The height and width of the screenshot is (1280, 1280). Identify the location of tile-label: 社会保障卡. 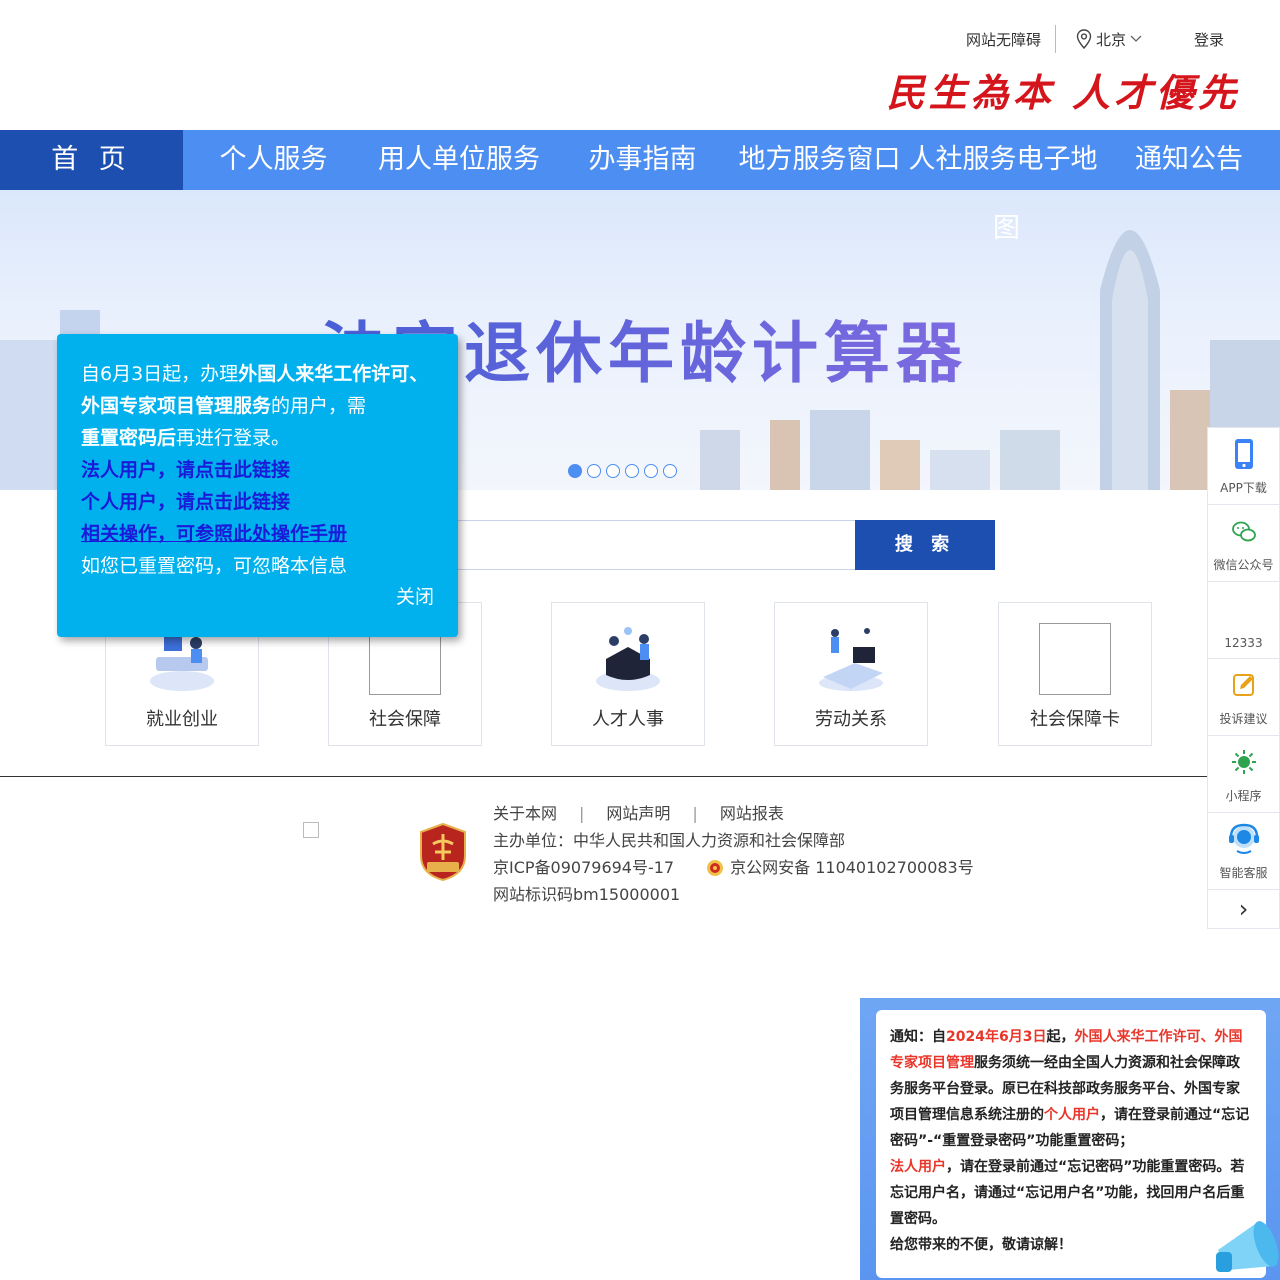
(1075, 719).